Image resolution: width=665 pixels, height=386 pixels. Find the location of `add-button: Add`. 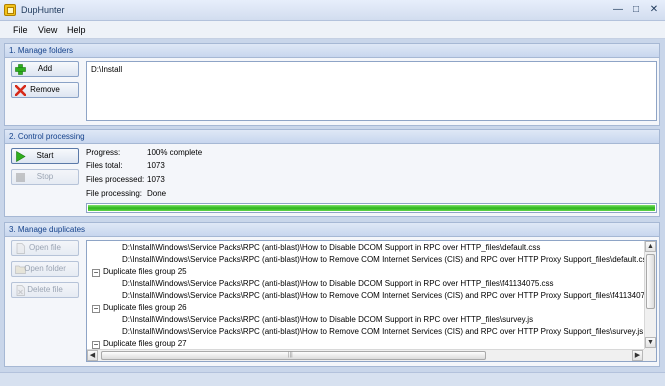

add-button: Add is located at coordinates (45, 69).